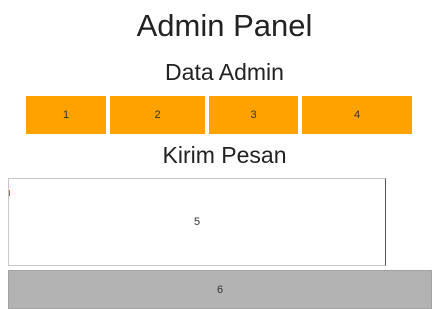 This screenshot has height=309, width=432. Describe the element at coordinates (253, 115) in the screenshot. I see `admin-tab-3: 3` at that location.